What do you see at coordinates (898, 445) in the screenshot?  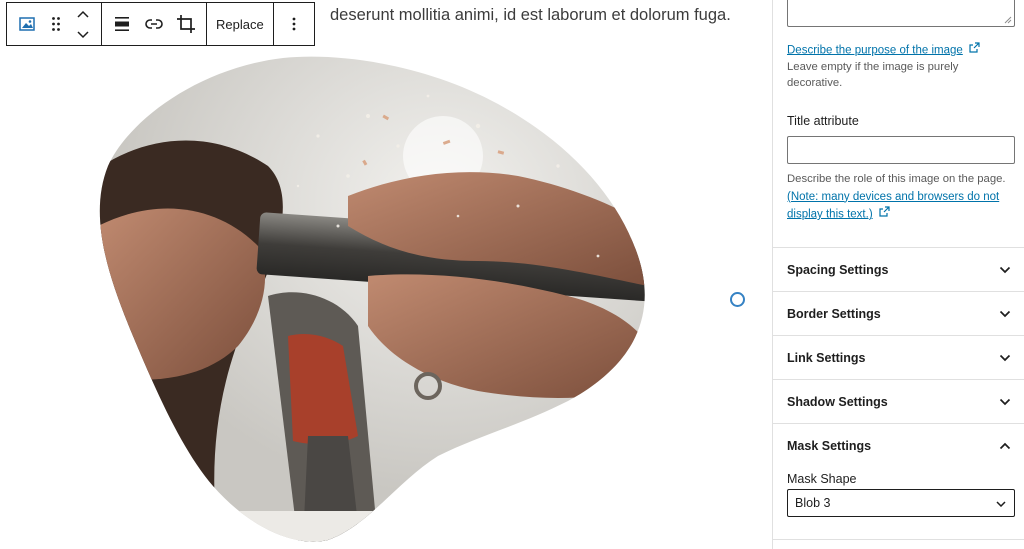 I see `panel-mask-settings: Mask Settings` at bounding box center [898, 445].